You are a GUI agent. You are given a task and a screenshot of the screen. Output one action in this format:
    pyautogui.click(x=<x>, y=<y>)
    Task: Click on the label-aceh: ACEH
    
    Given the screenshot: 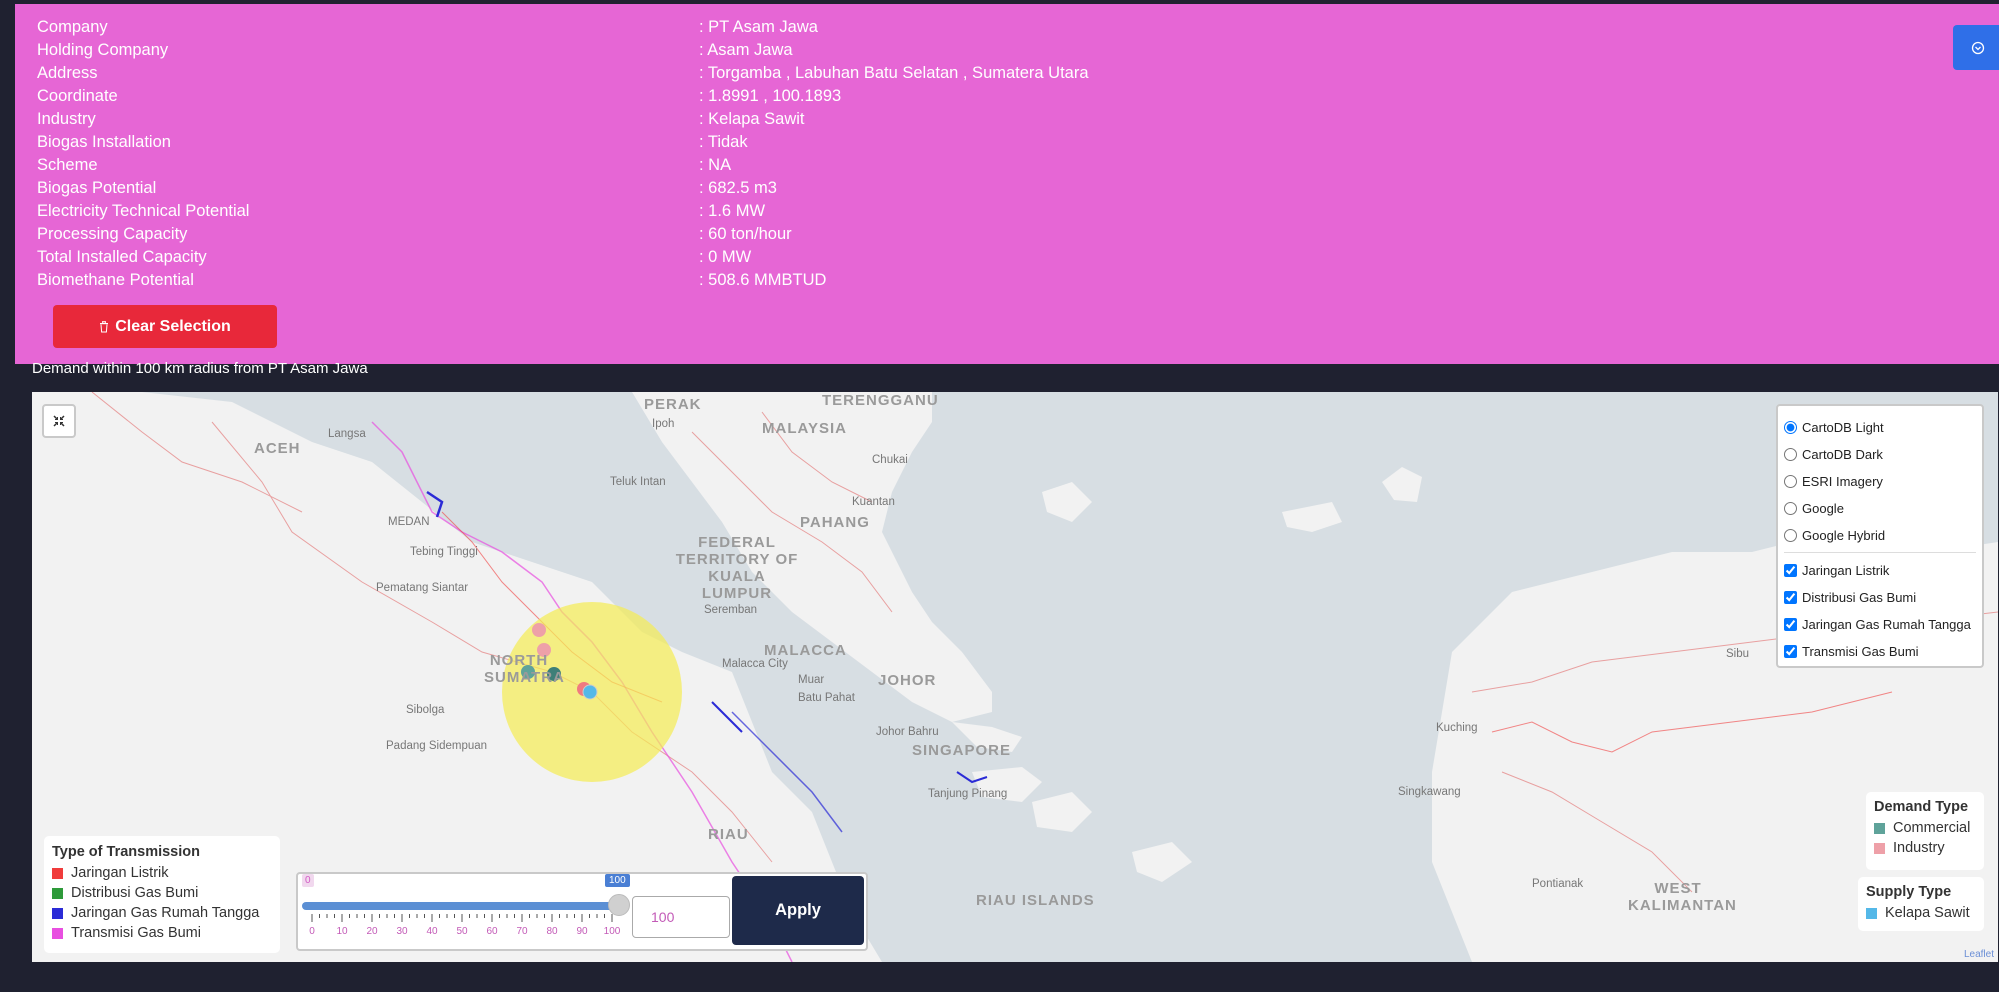 What is the action you would take?
    pyautogui.click(x=277, y=448)
    